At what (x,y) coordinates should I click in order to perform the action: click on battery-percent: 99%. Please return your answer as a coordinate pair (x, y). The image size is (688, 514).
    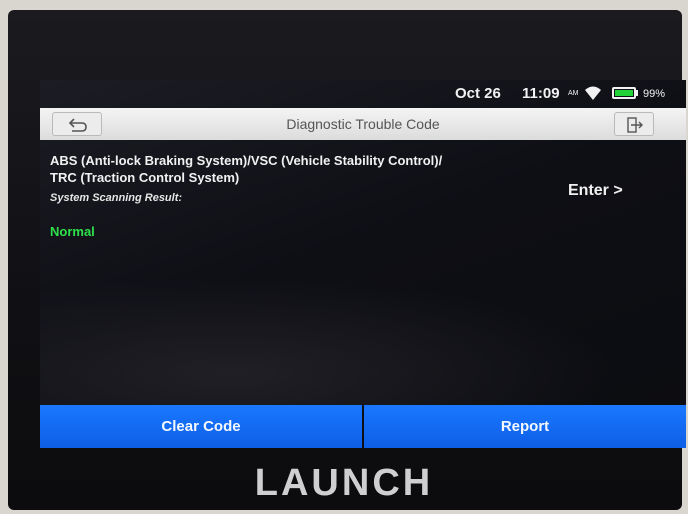
    Looking at the image, I should click on (654, 94).